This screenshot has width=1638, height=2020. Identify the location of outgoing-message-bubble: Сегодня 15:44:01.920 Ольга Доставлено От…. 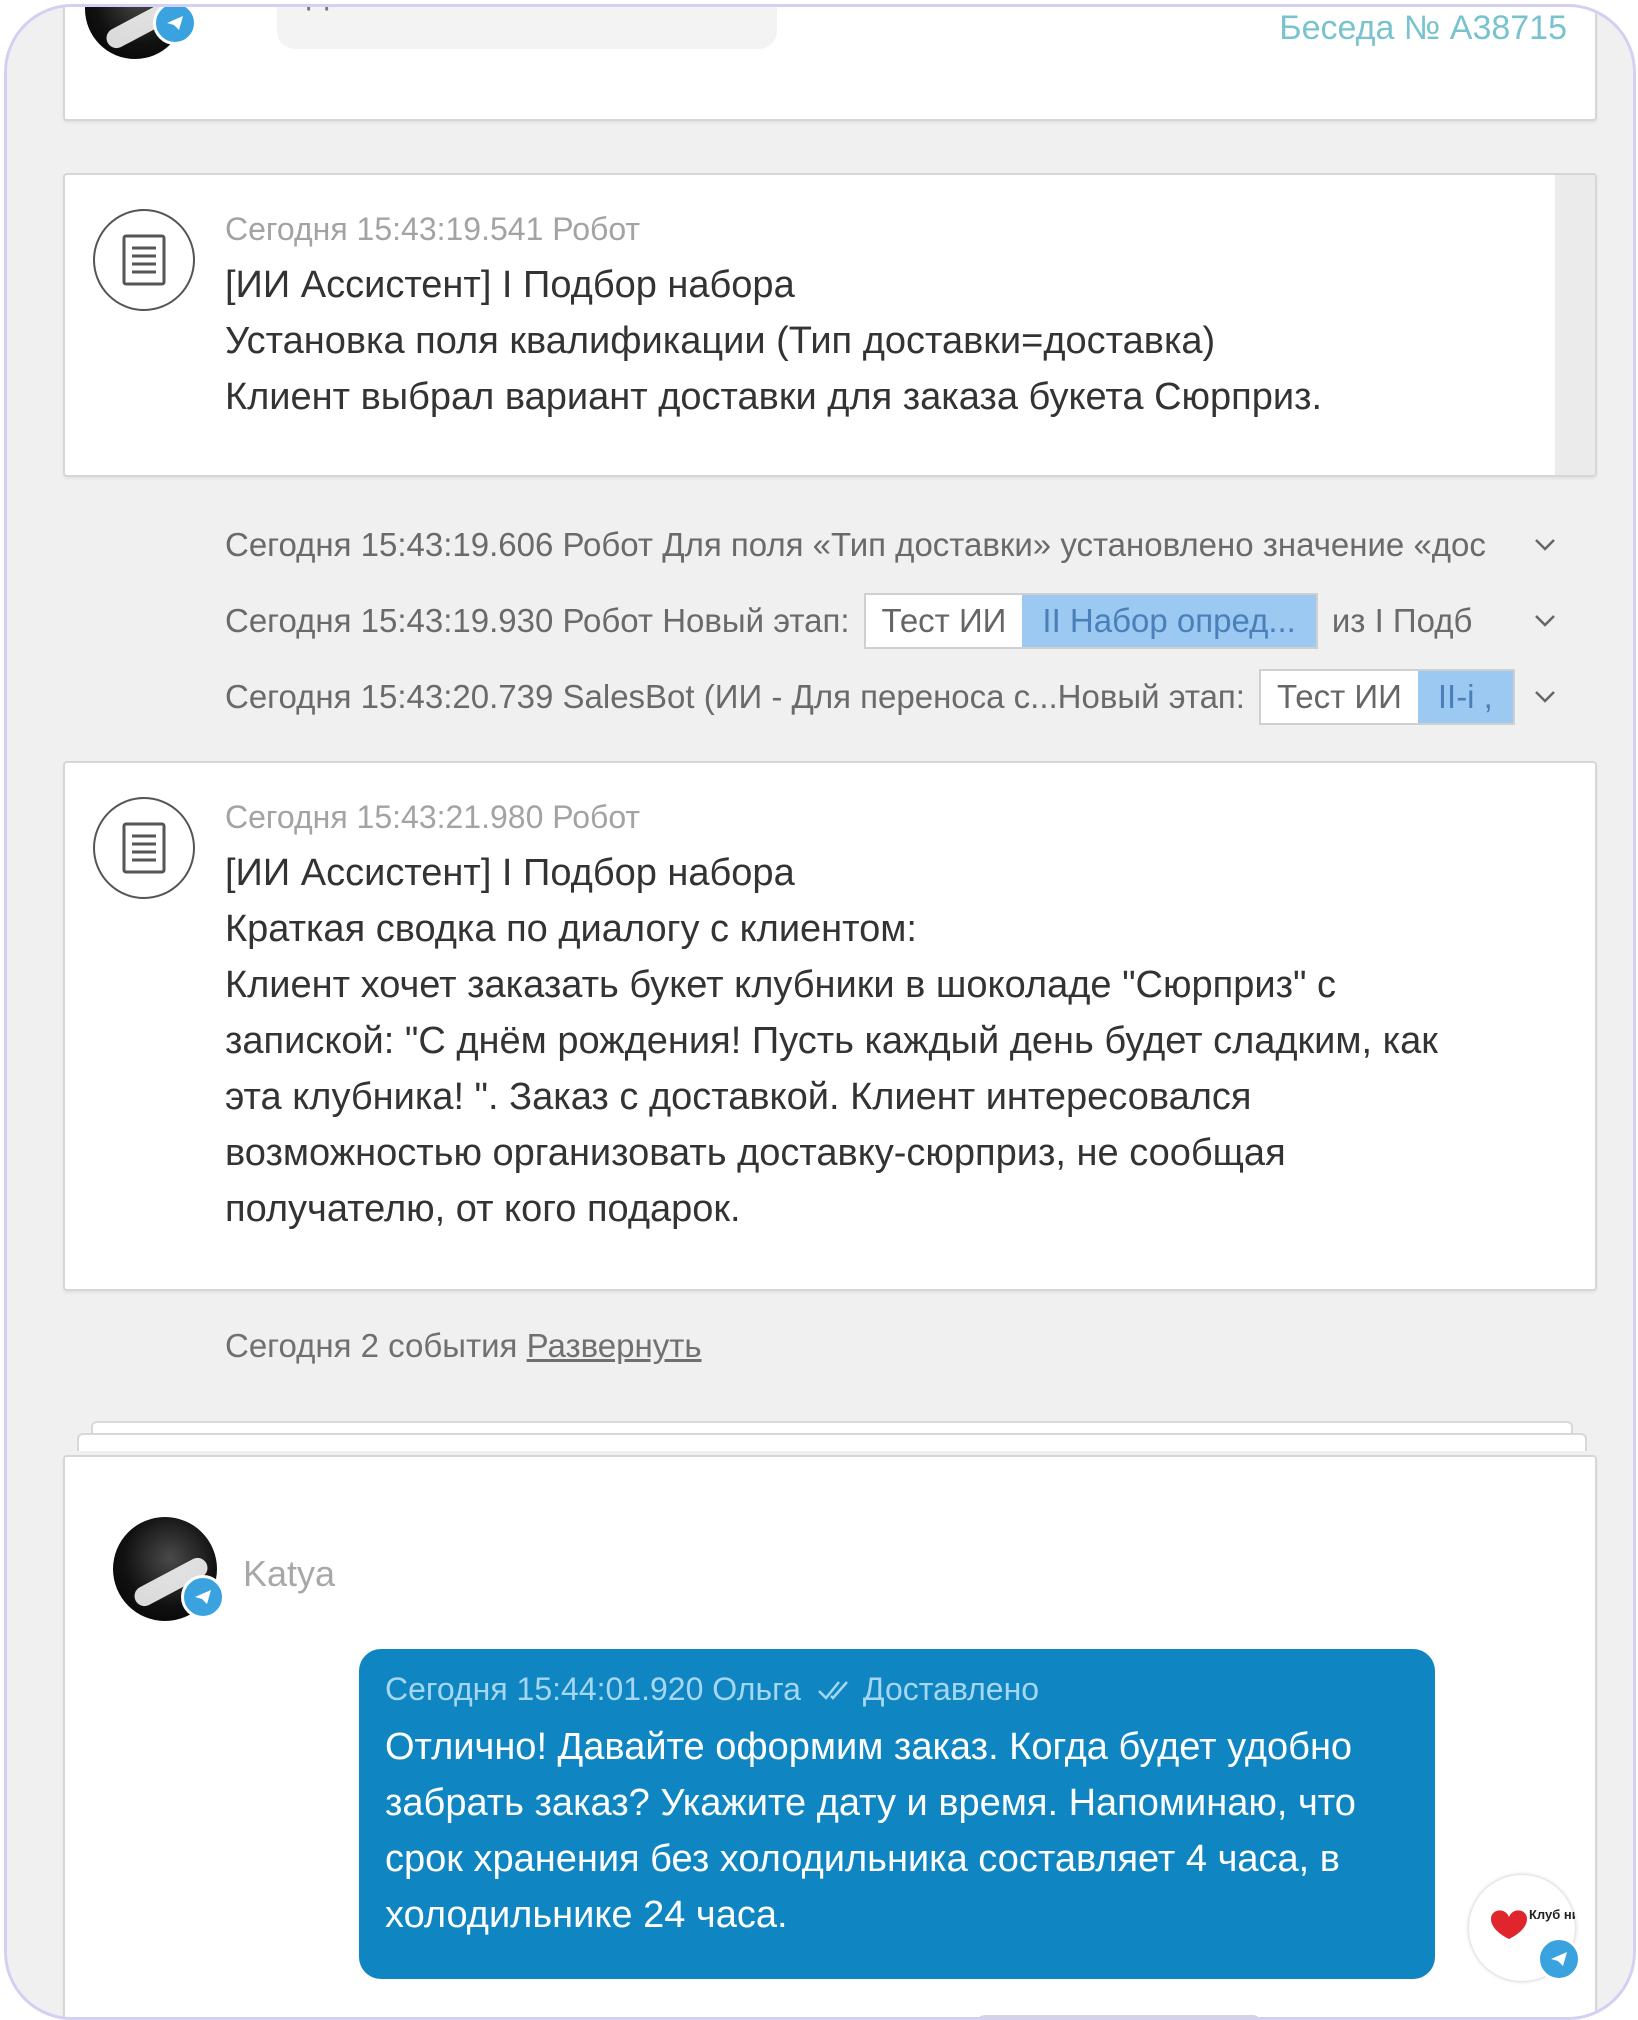
(897, 1814).